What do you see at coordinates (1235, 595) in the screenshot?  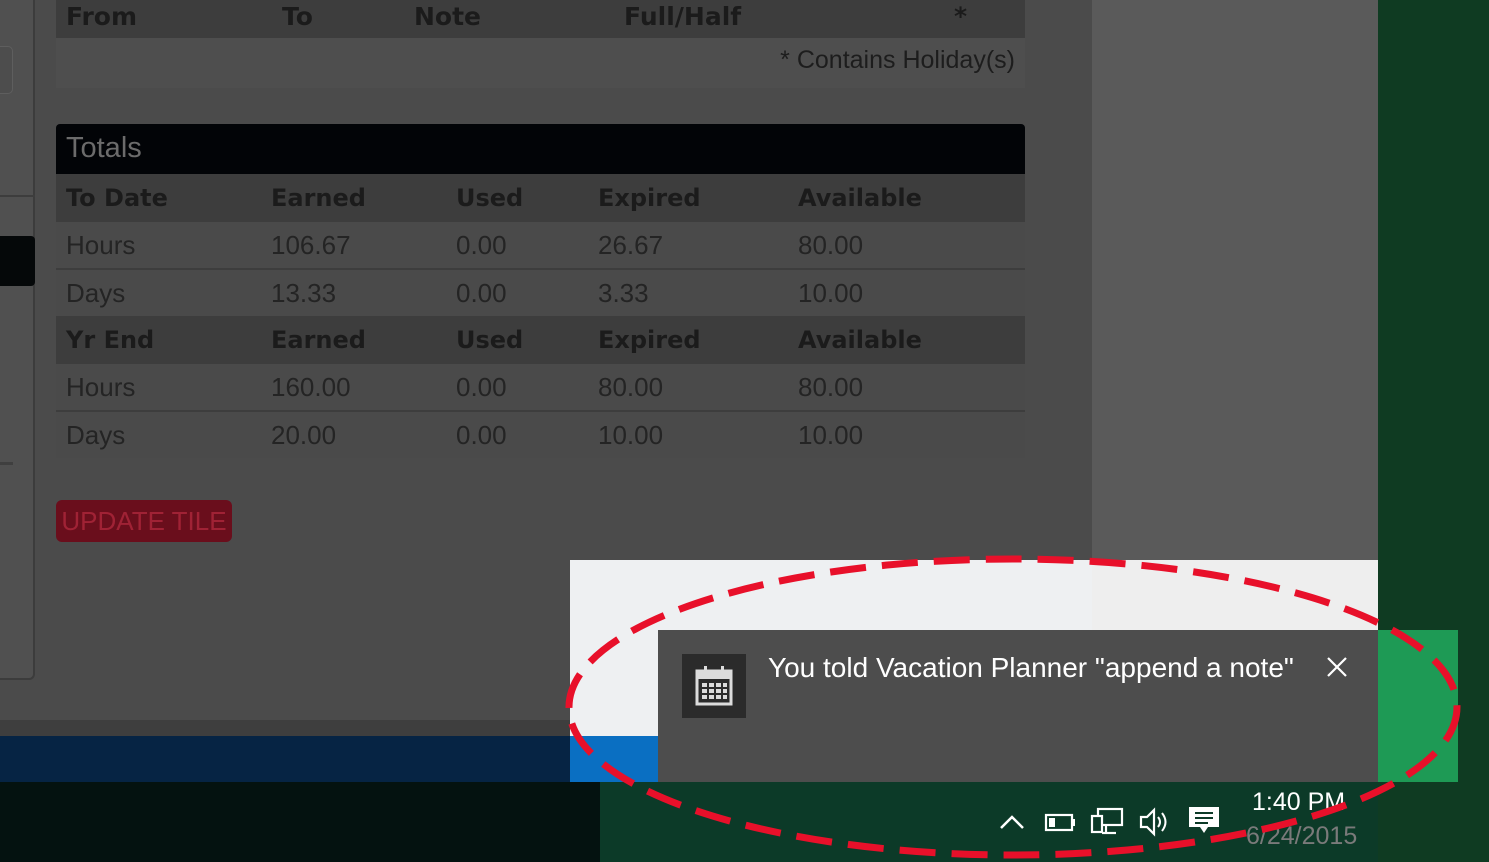 I see `background-window-lit` at bounding box center [1235, 595].